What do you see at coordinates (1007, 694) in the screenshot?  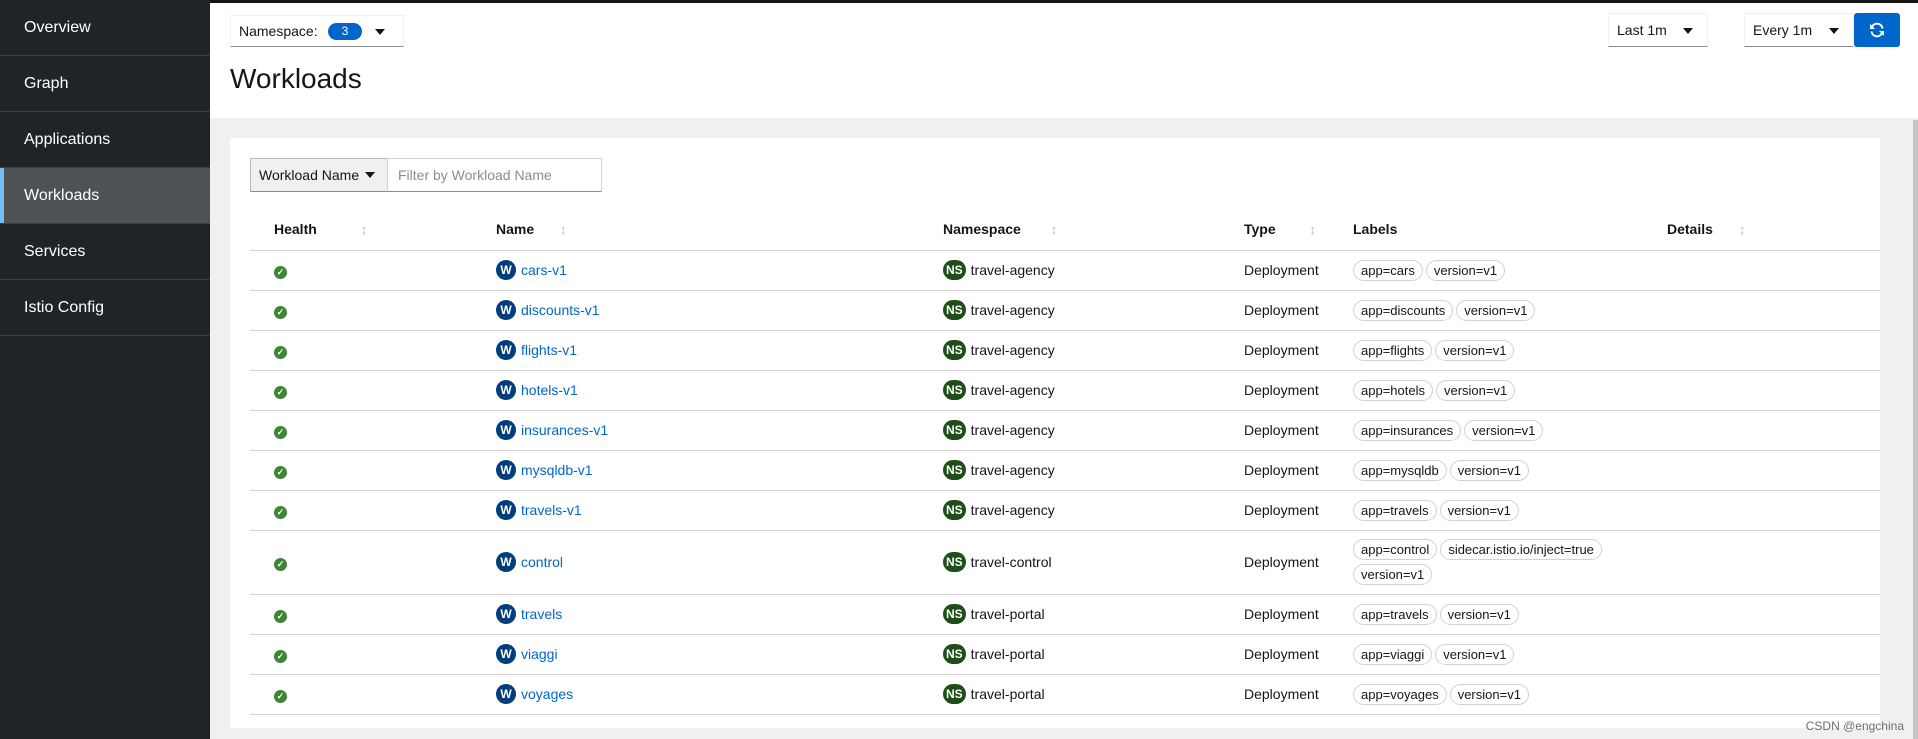 I see `namespace-value: travel-portal` at bounding box center [1007, 694].